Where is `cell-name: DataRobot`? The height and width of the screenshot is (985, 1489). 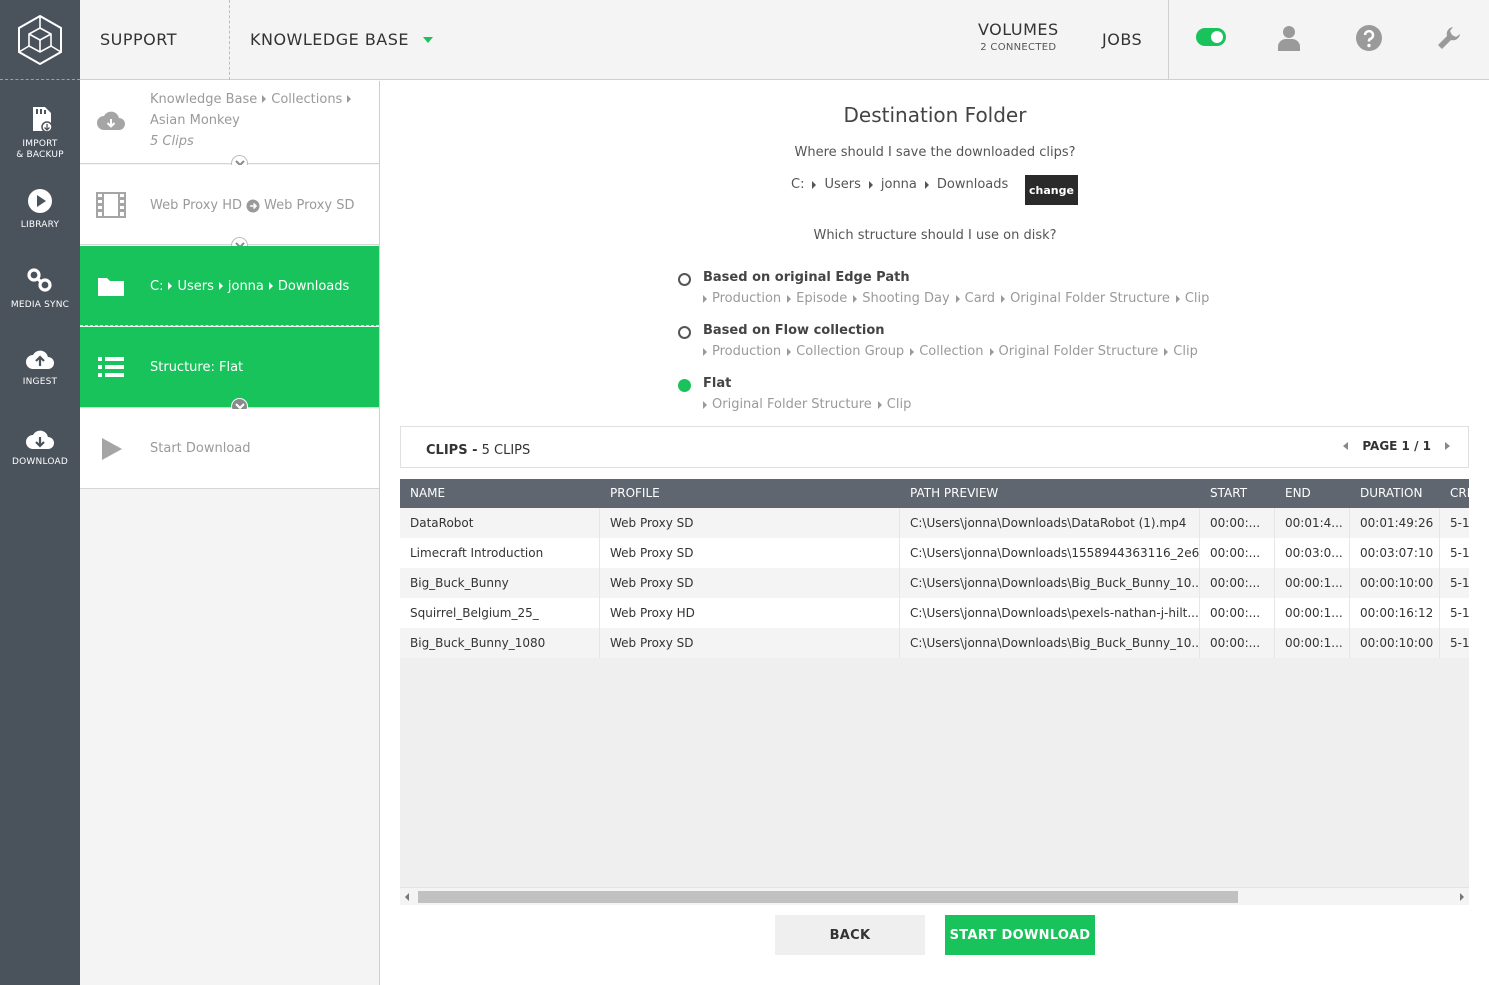
cell-name: DataRobot is located at coordinates (500, 523).